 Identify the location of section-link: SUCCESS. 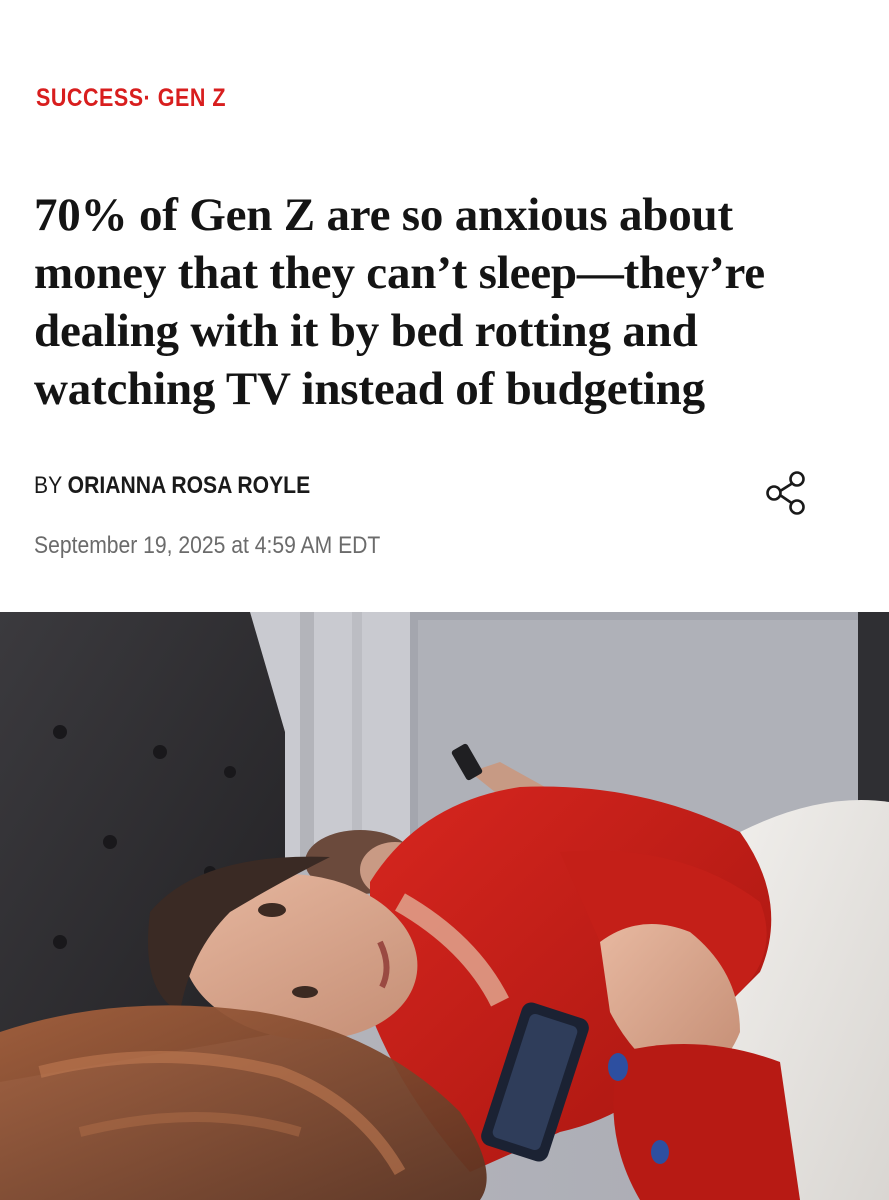
(90, 98).